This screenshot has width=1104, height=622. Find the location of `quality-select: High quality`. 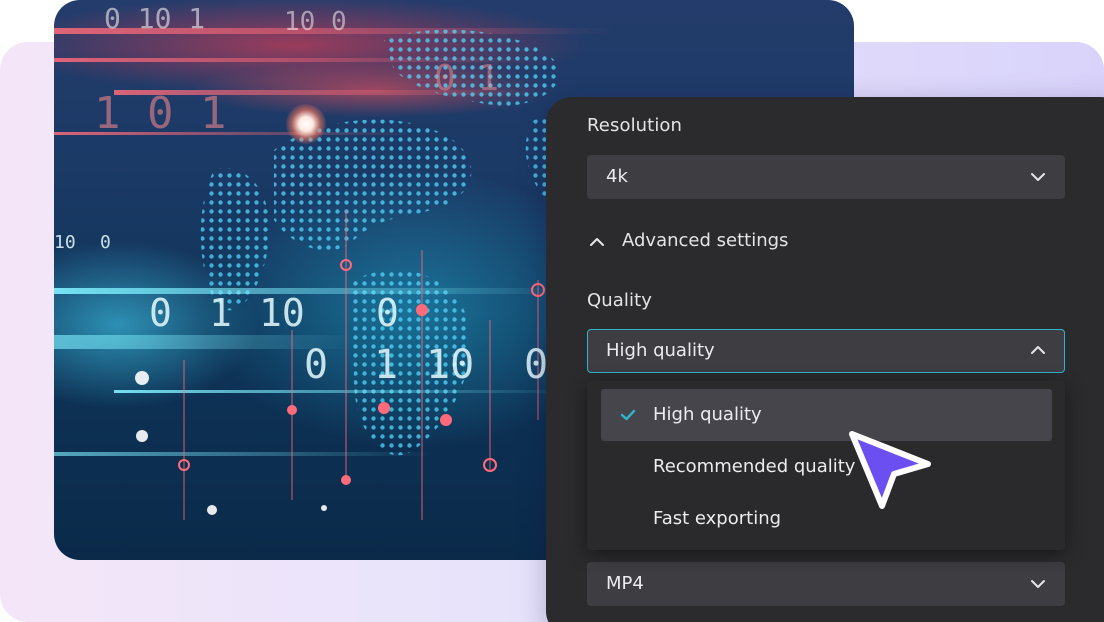

quality-select: High quality is located at coordinates (826, 351).